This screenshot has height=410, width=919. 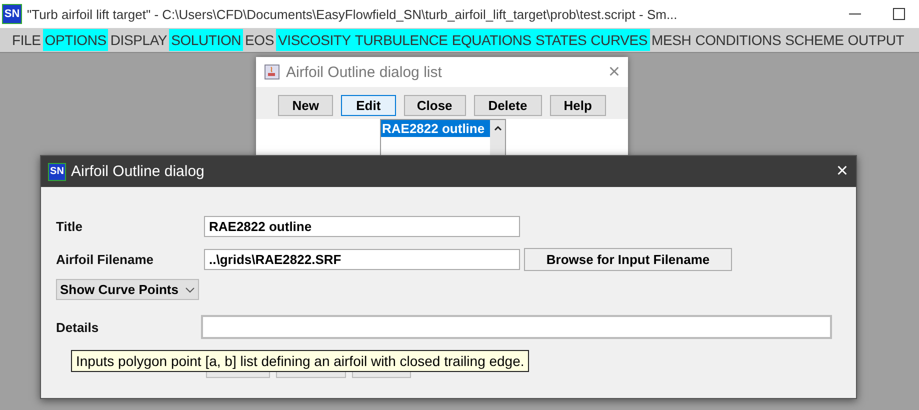 What do you see at coordinates (492, 40) in the screenshot?
I see `menu-item: EQUATIONS` at bounding box center [492, 40].